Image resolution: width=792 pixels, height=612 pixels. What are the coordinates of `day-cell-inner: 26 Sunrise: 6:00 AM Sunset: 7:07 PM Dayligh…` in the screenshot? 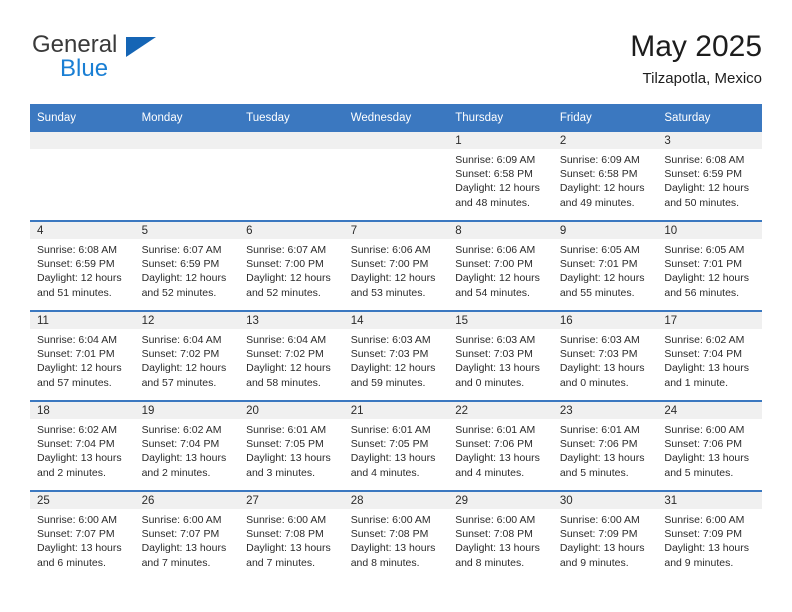 It's located at (187, 536).